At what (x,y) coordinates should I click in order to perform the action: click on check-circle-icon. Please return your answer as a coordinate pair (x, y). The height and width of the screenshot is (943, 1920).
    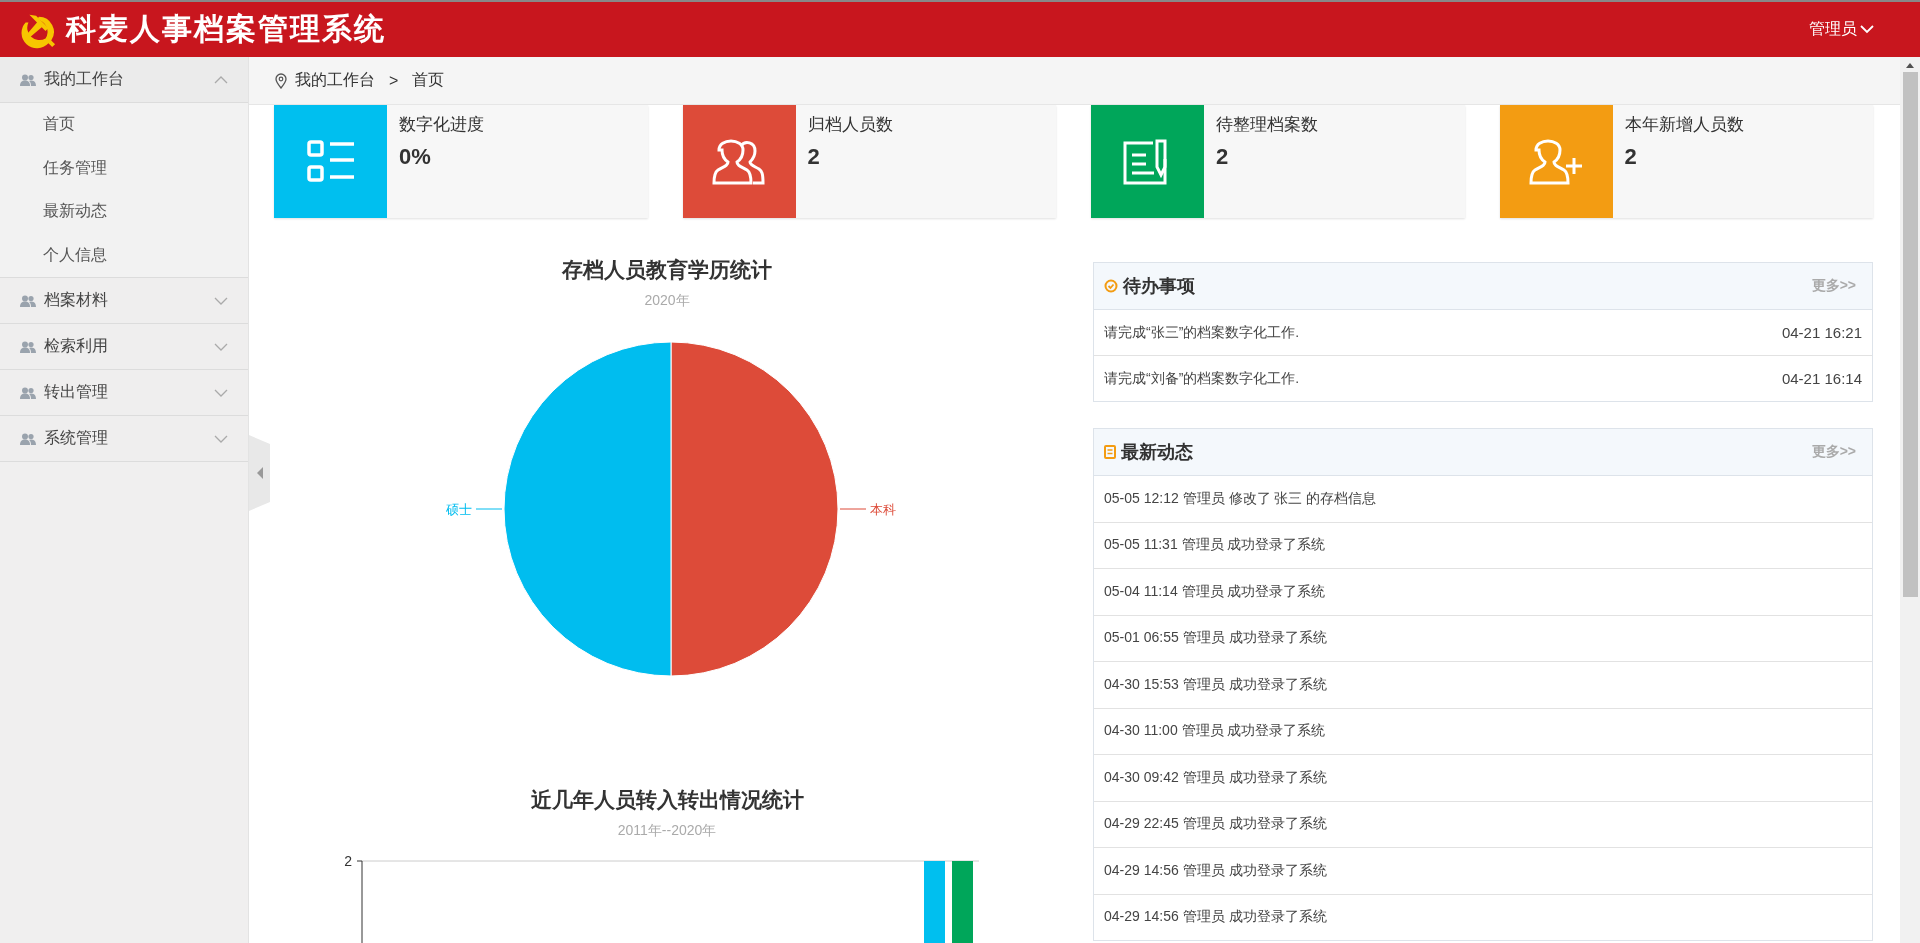
    Looking at the image, I should click on (1111, 286).